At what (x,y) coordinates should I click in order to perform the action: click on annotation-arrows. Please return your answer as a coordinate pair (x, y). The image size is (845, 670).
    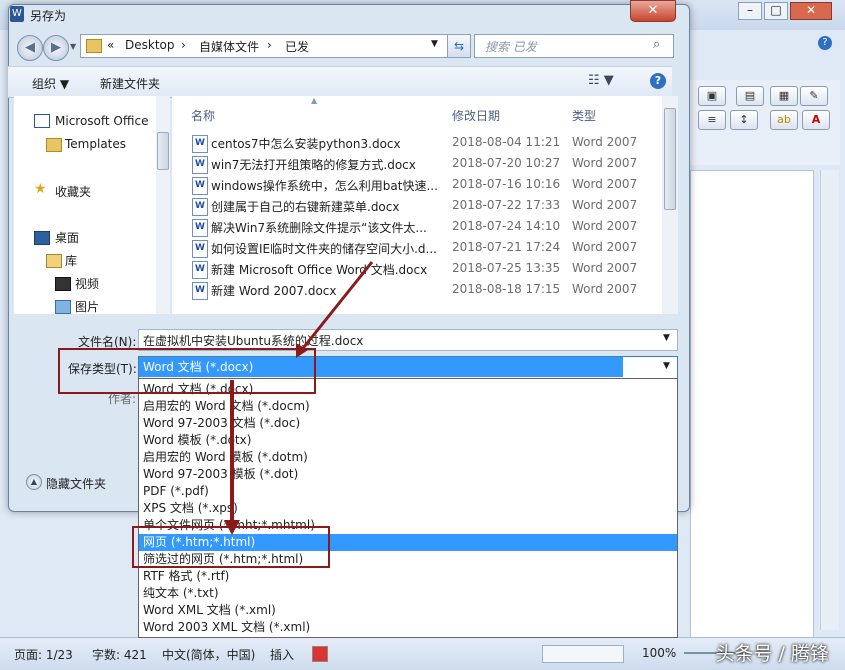
    Looking at the image, I should click on (299, 398).